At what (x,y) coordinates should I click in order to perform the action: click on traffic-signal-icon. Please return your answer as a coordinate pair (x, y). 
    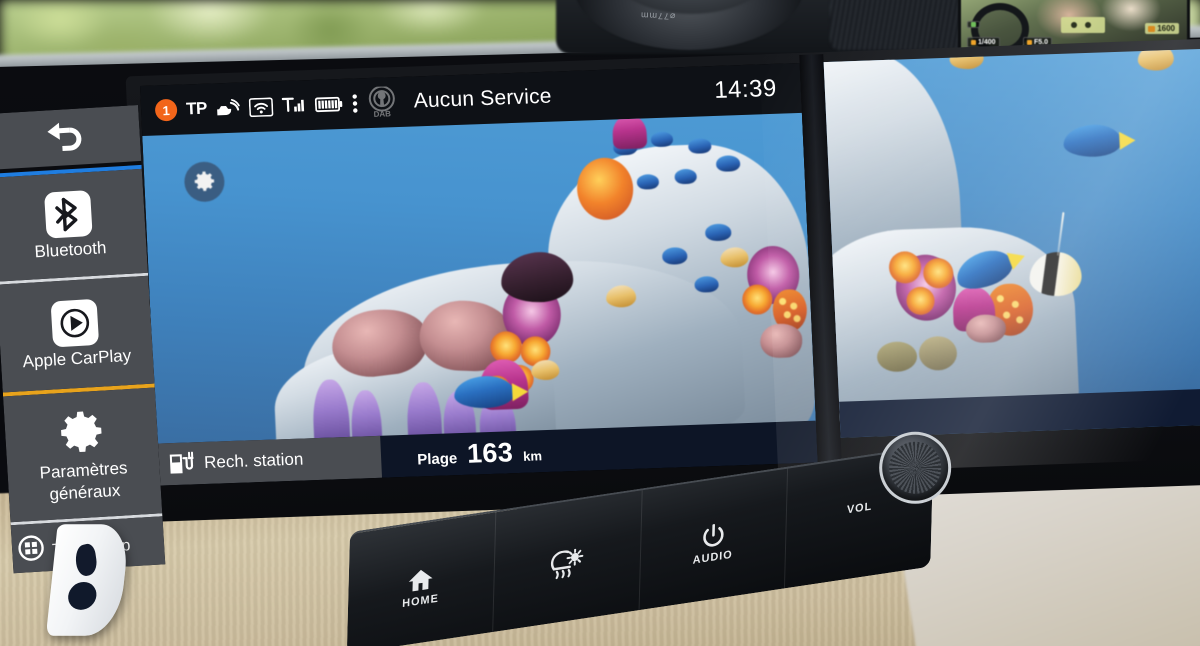
    Looking at the image, I should click on (227, 108).